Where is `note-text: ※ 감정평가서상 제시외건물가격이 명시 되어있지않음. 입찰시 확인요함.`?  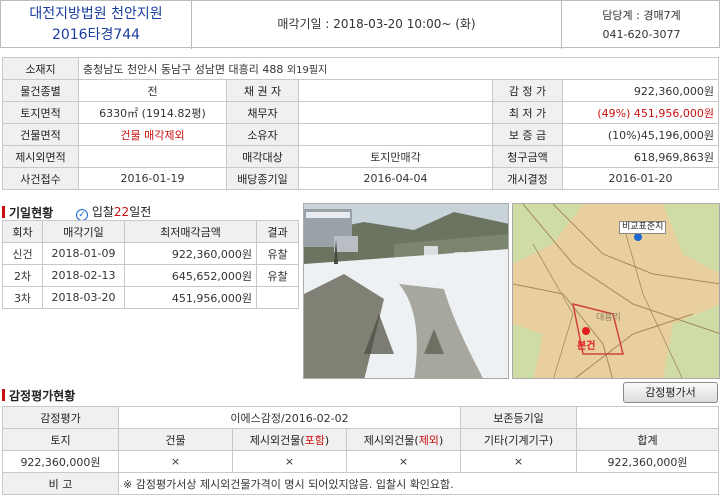
note-text: ※ 감정평가서상 제시외건물가격이 명시 되어있지않음. 입찰시 확인요함. is located at coordinates (418, 483).